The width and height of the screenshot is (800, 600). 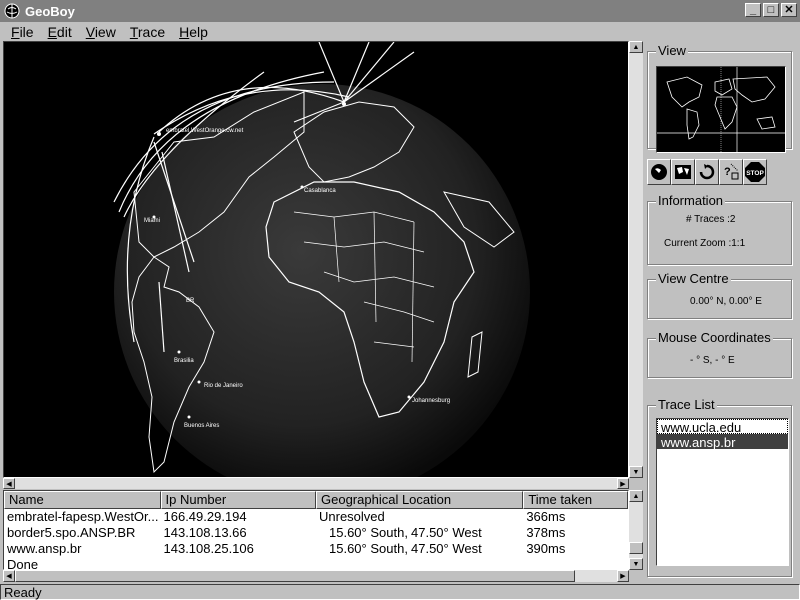 I want to click on trace-list-group: Trace List www.ucla.edu www.ansp.br, so click(x=719, y=487).